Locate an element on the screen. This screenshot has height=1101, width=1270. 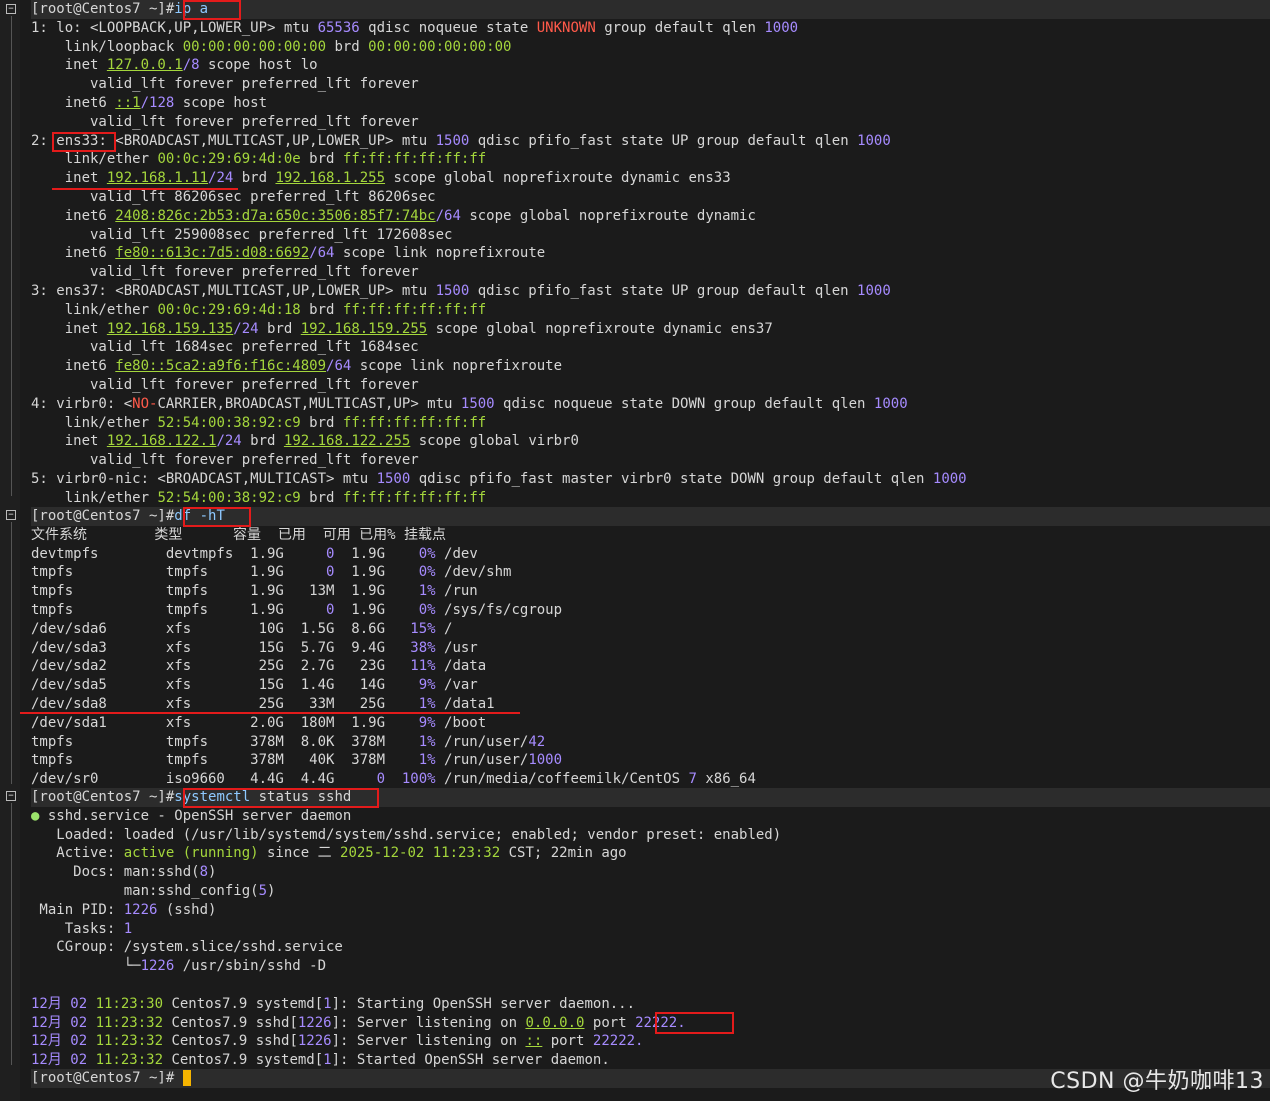
df-row: tmpfs tmpfs 1.9G 13M 1.9G 1% /run is located at coordinates (254, 591).